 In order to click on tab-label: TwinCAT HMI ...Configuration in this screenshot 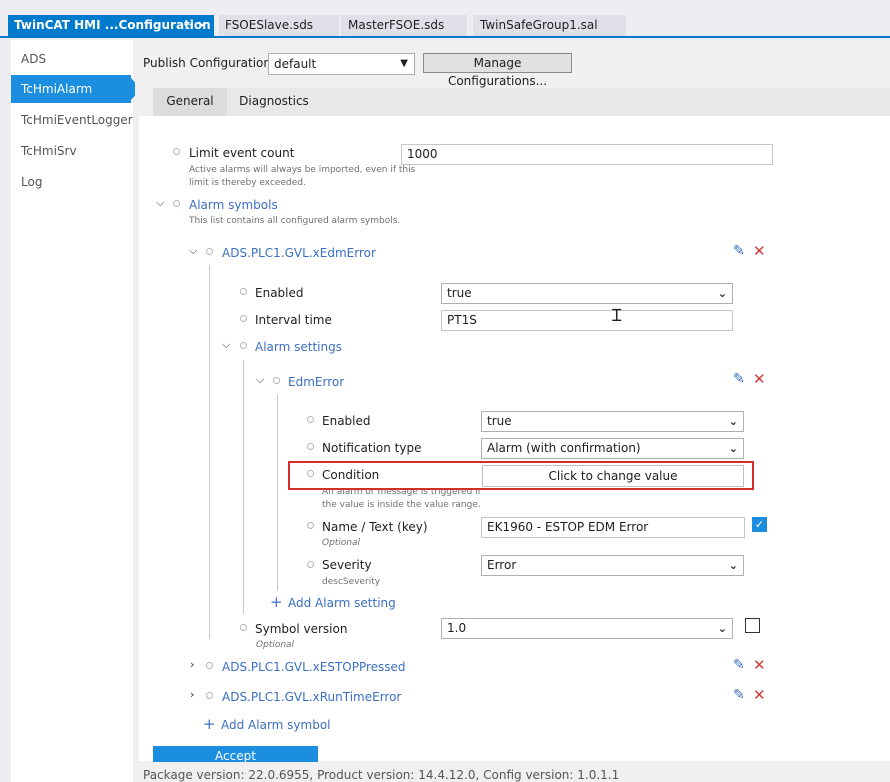, I will do `click(112, 25)`.